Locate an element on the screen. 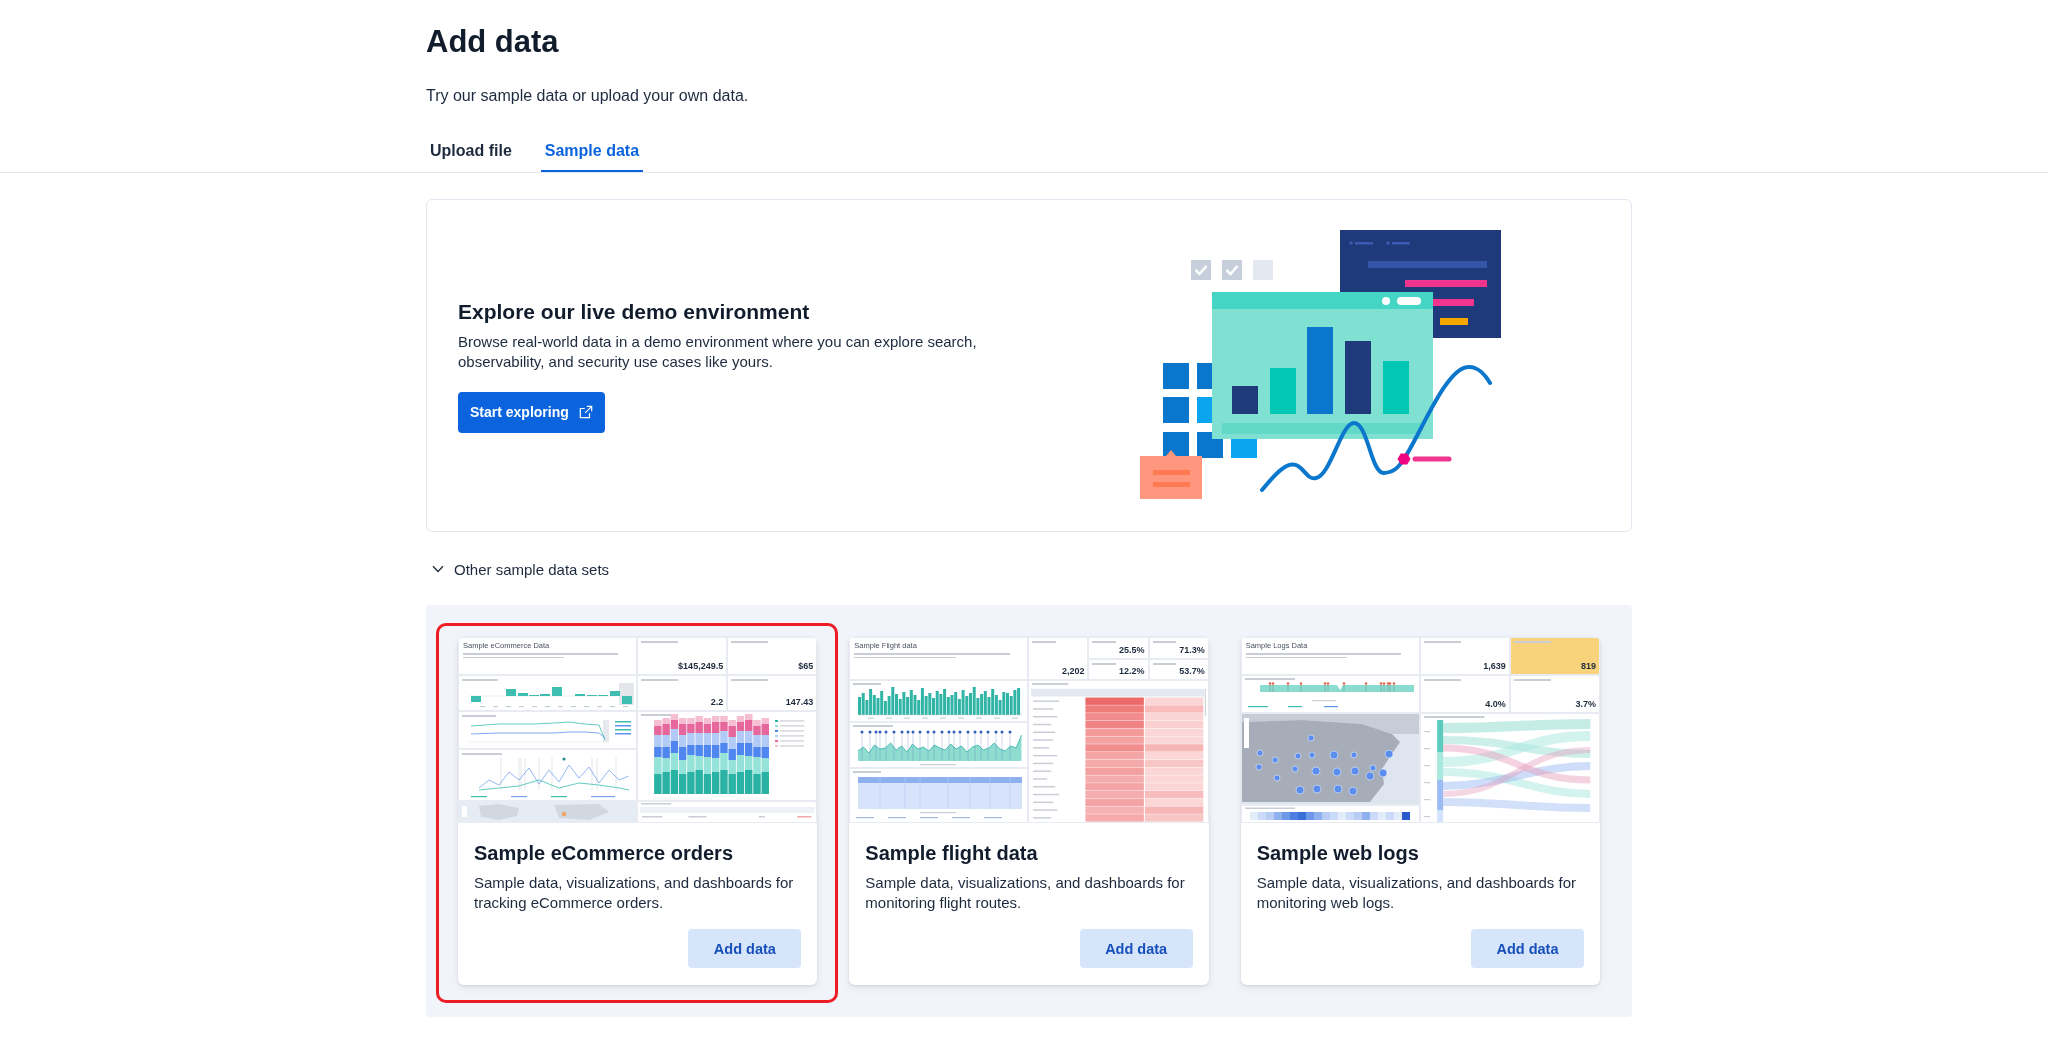  metric-value: 71.3% is located at coordinates (1192, 650).